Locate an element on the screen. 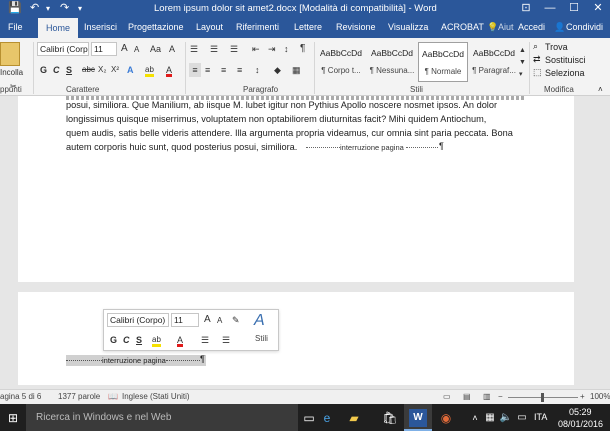  tab-design: Progettazione is located at coordinates (156, 27).